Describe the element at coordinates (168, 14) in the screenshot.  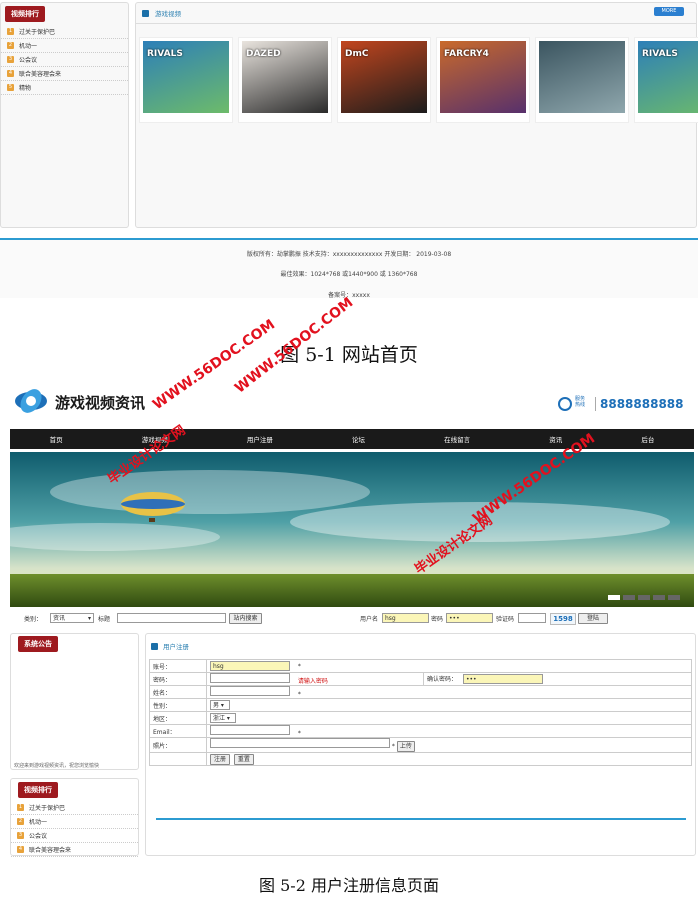
I see `section-title: 游戏视频` at that location.